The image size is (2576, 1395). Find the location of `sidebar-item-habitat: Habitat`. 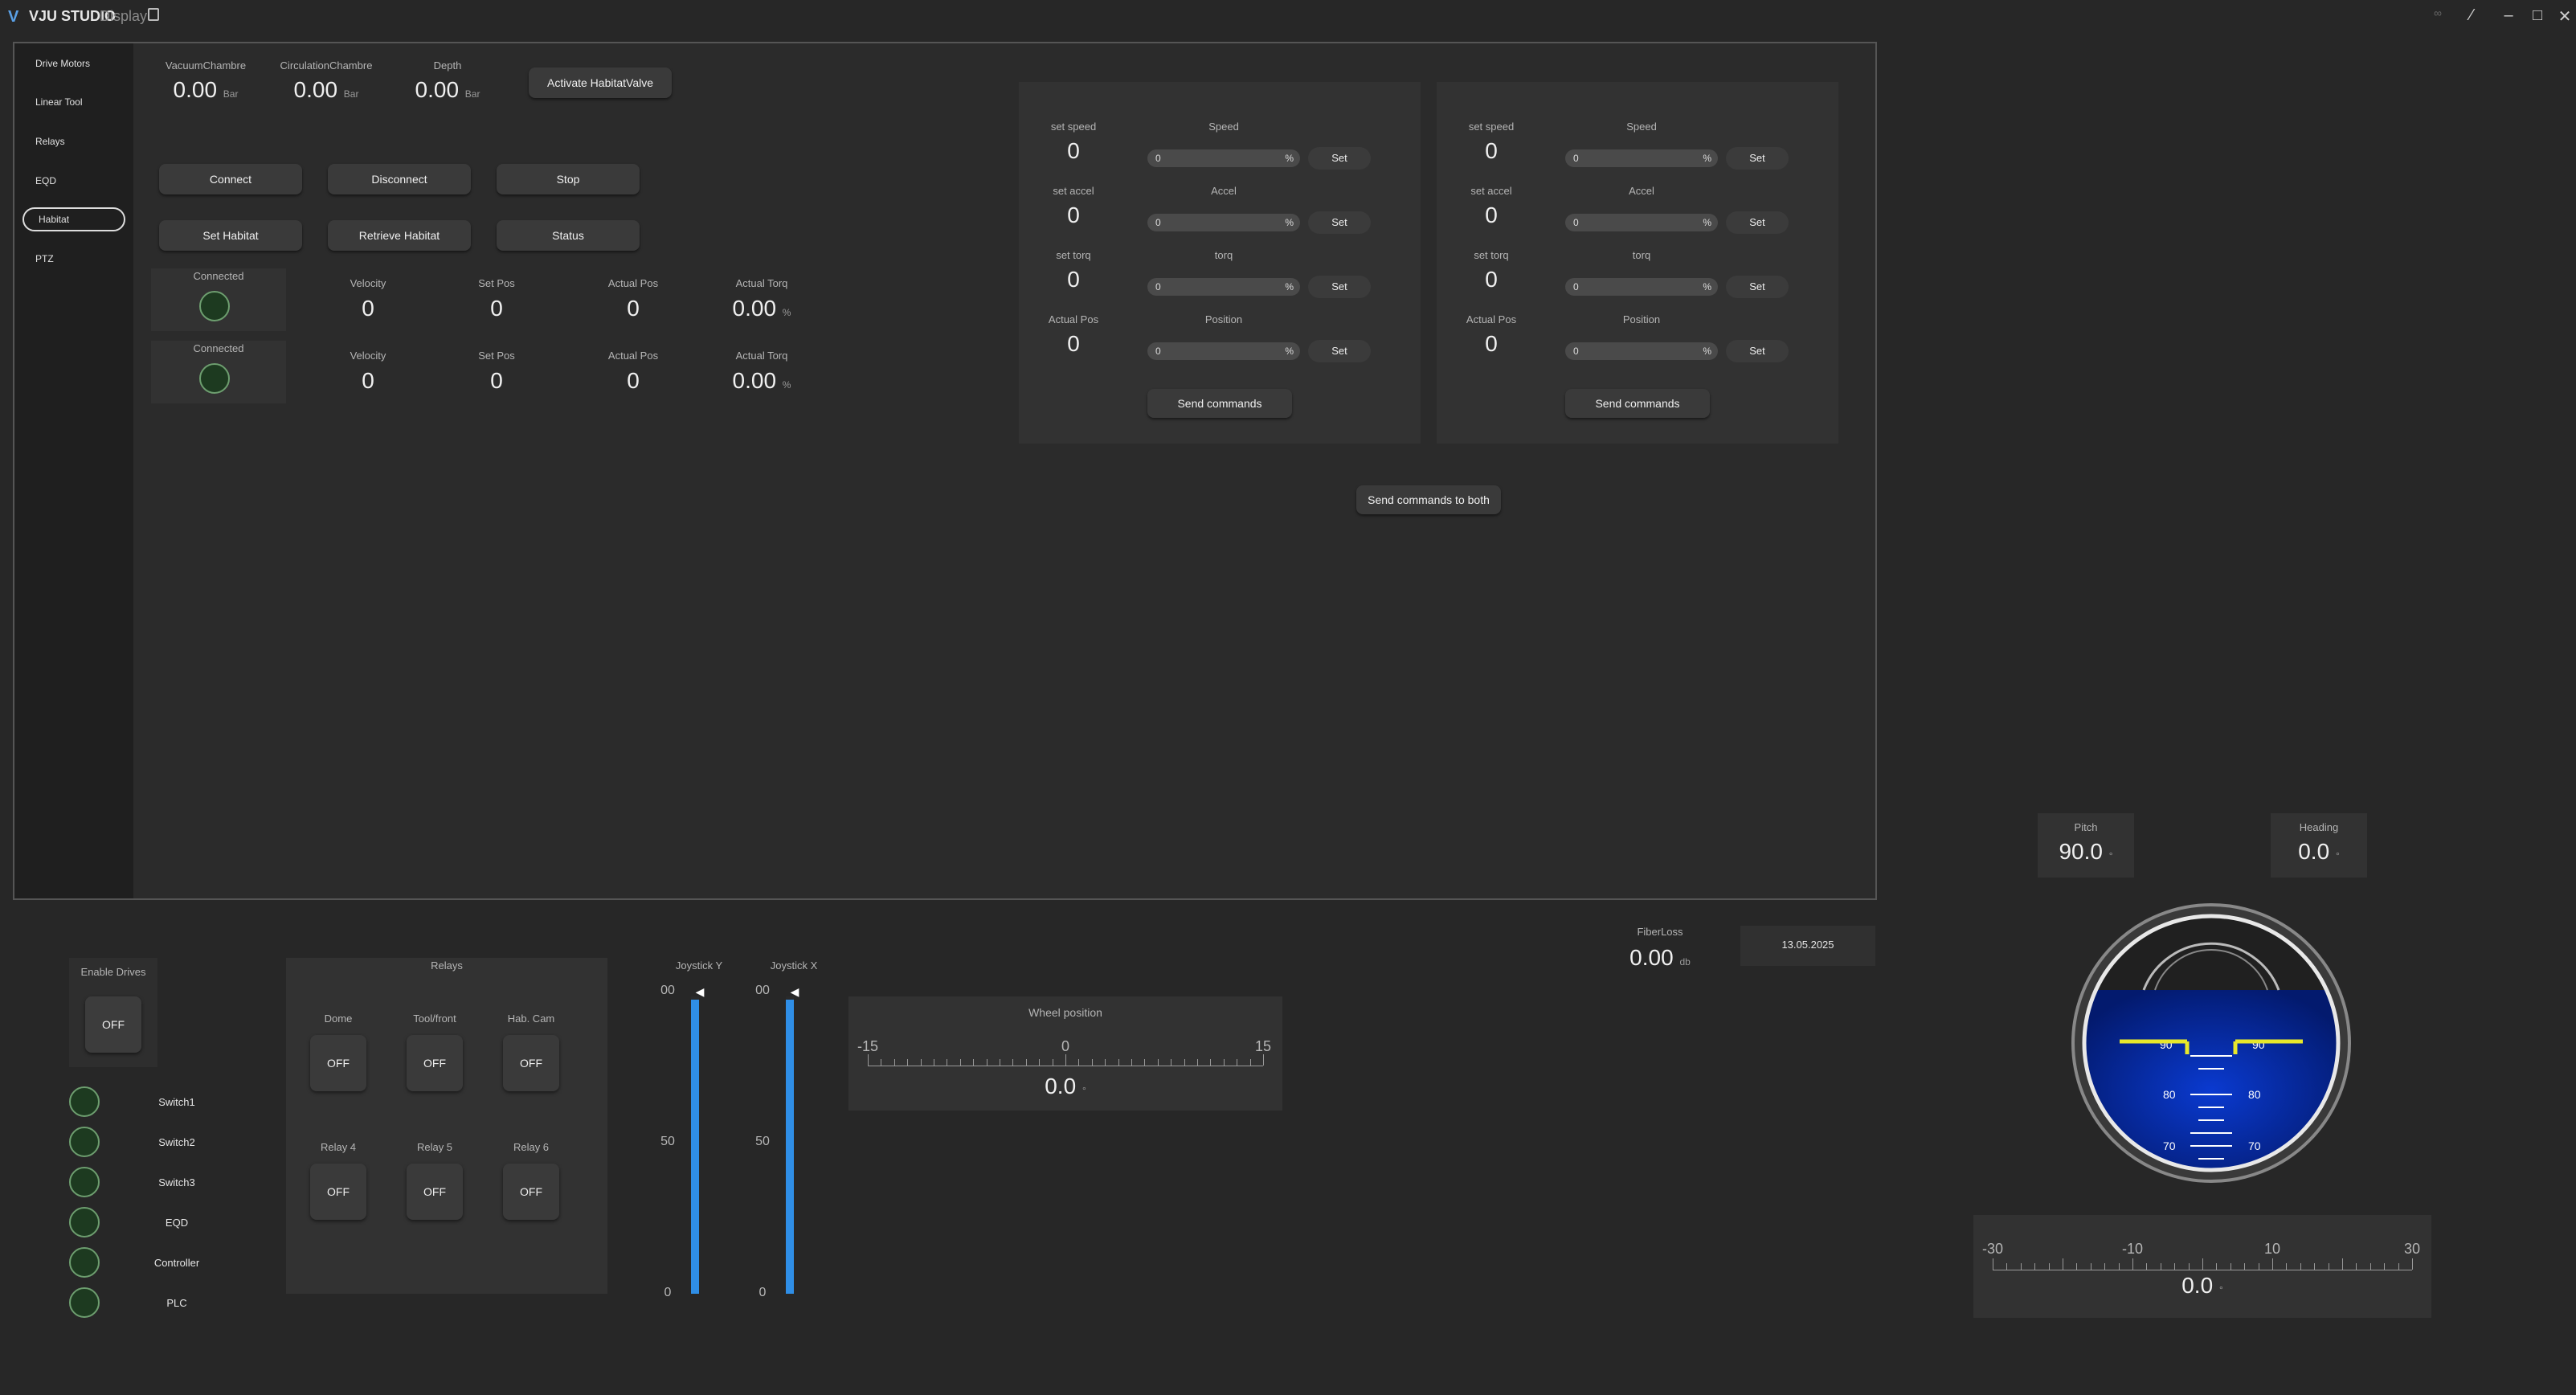

sidebar-item-habitat: Habitat is located at coordinates (73, 219).